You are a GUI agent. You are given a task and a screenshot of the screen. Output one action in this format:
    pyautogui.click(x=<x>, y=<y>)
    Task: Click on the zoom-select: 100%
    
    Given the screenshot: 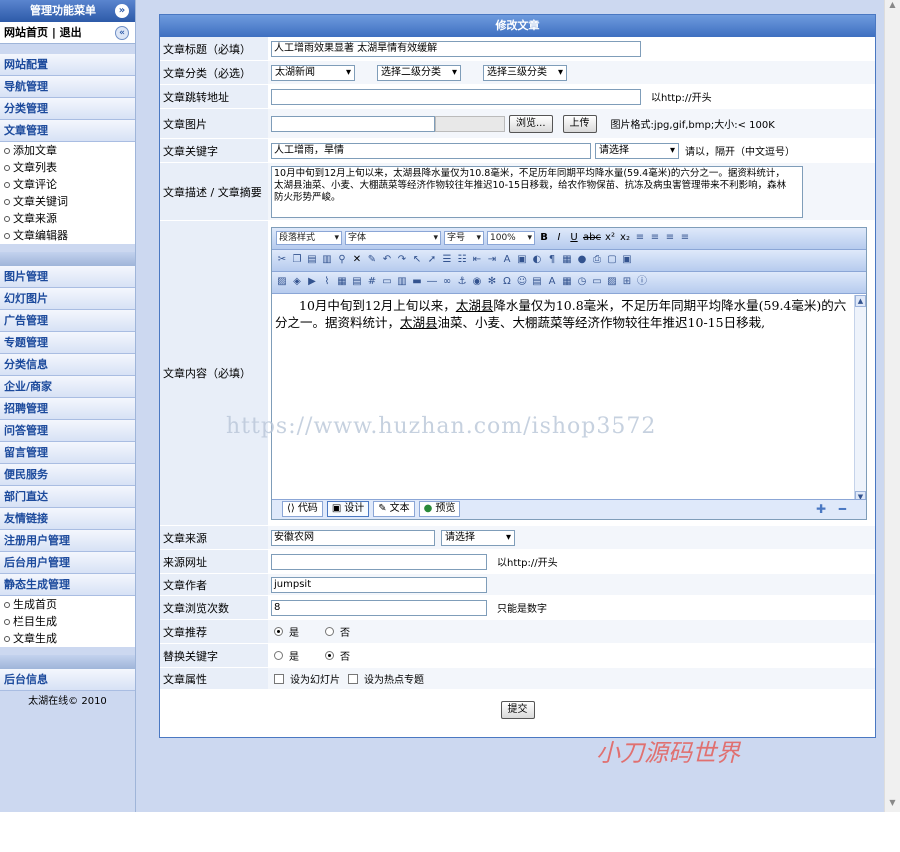 What is the action you would take?
    pyautogui.click(x=511, y=238)
    